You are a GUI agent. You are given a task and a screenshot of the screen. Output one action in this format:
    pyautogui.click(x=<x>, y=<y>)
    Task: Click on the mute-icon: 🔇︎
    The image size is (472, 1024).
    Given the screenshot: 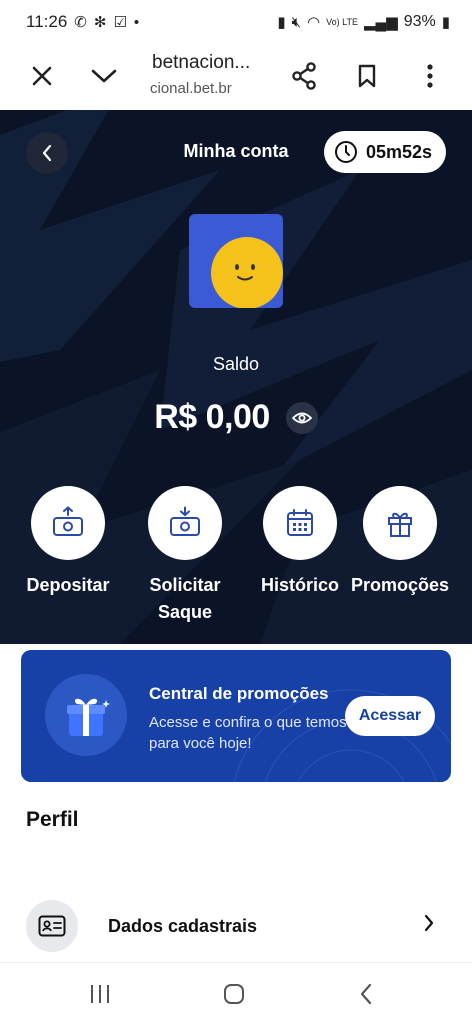 What is the action you would take?
    pyautogui.click(x=296, y=22)
    